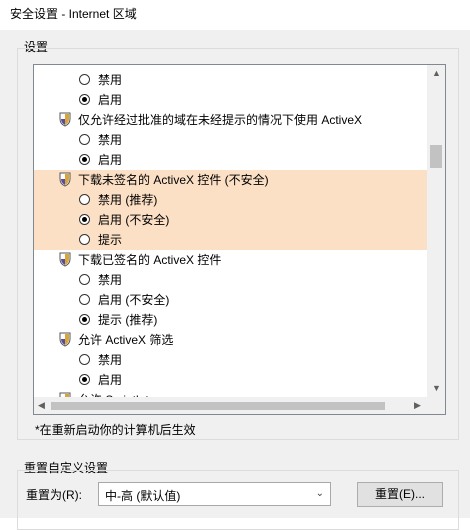  What do you see at coordinates (115, 430) in the screenshot?
I see `restart-note: *在重新启动你的计算机后生效` at bounding box center [115, 430].